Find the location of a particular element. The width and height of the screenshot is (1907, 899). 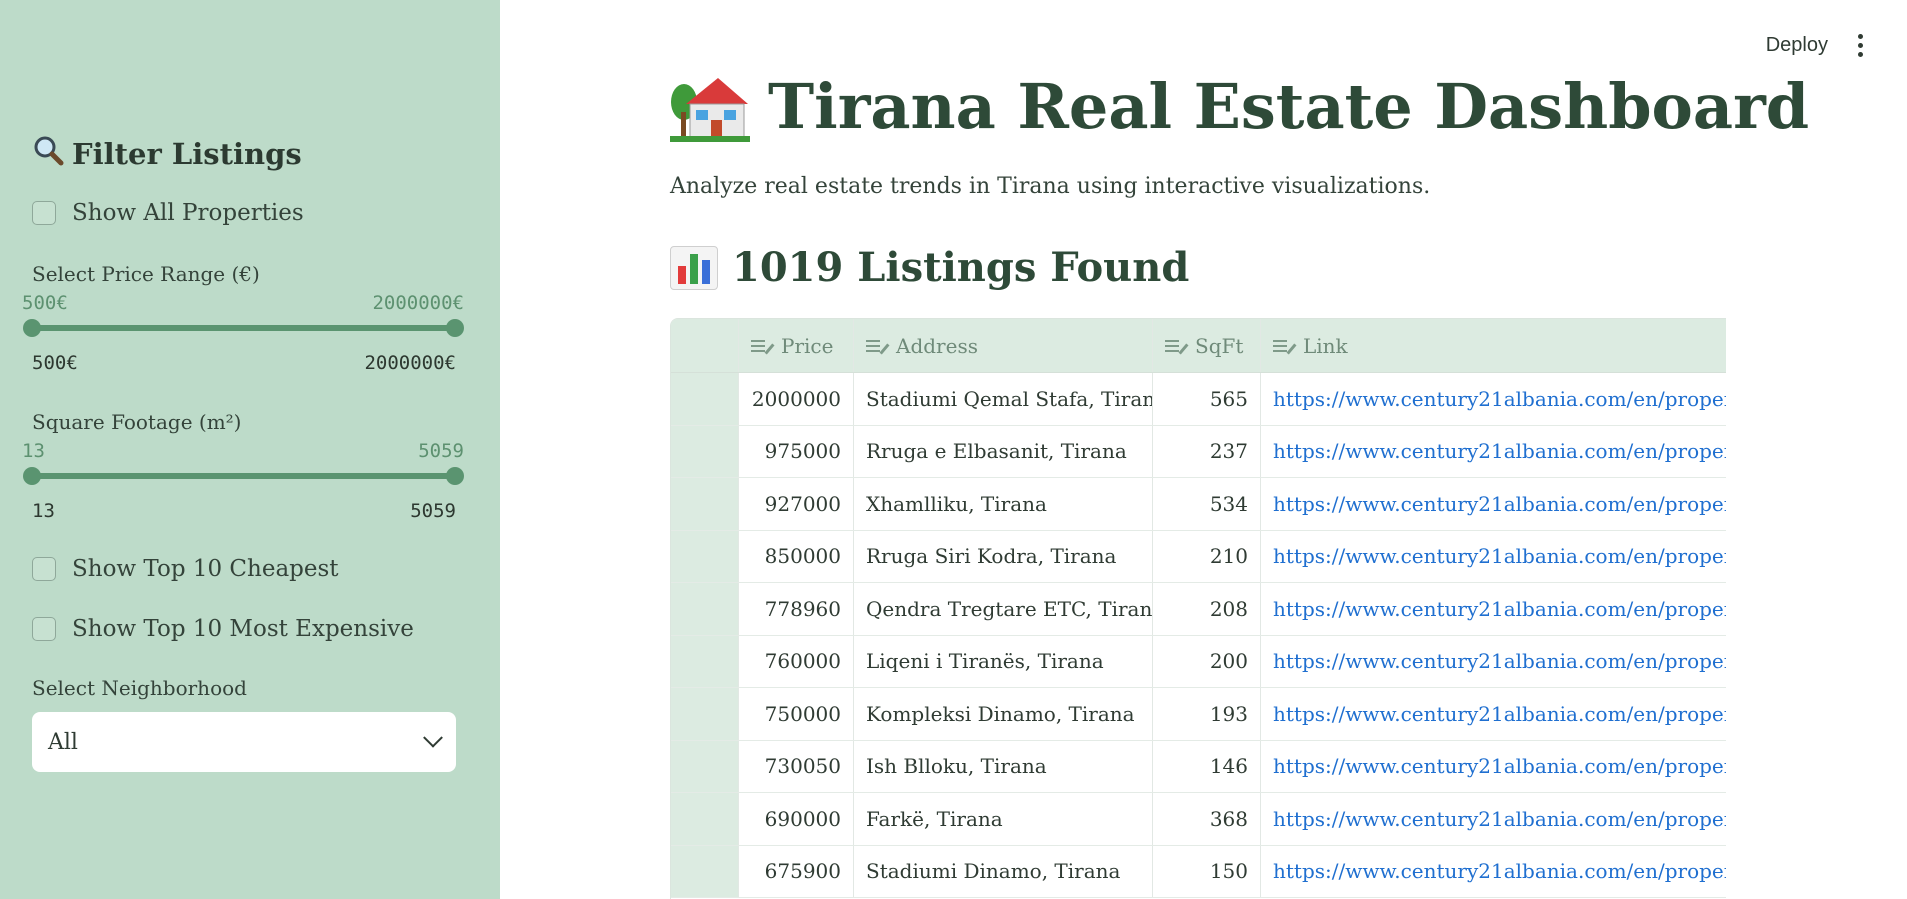

column-header-link: Link is located at coordinates (1493, 345).